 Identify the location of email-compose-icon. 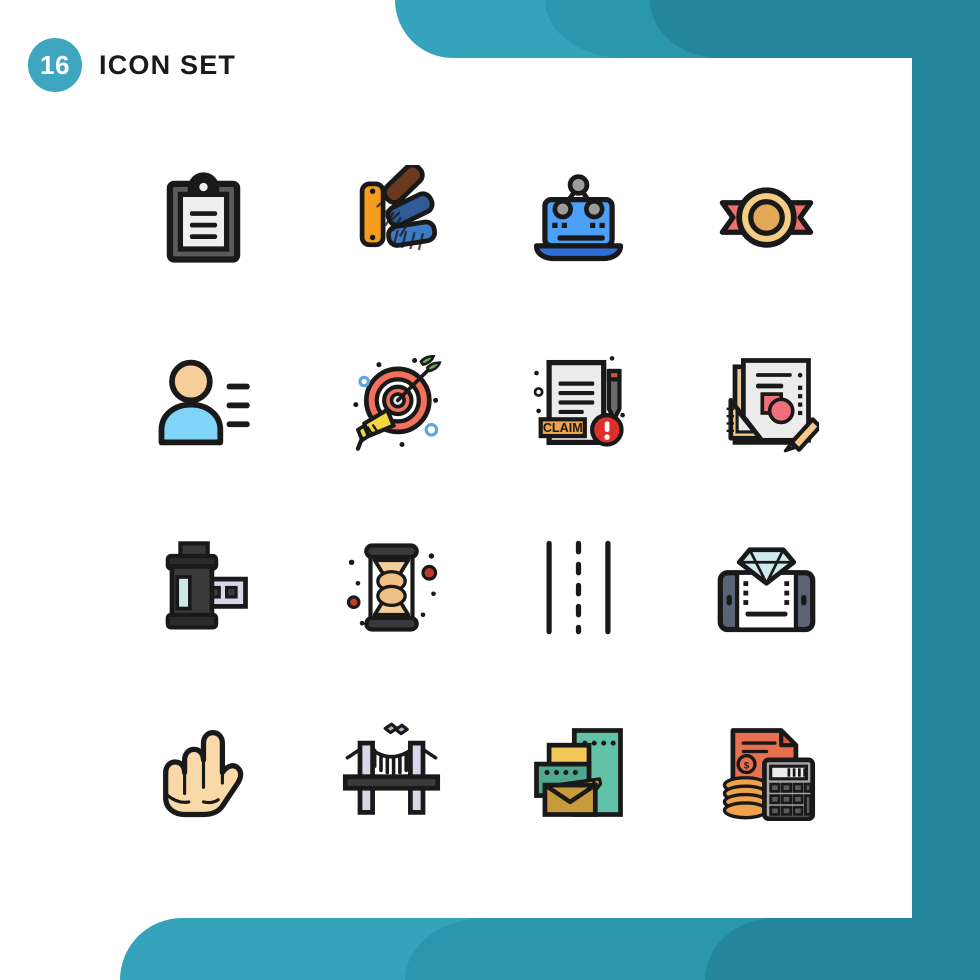
(579, 772).